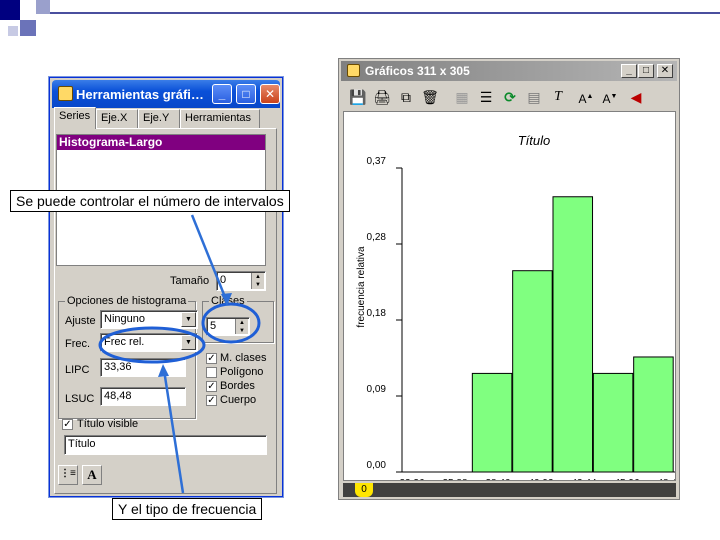  What do you see at coordinates (163, 370) in the screenshot?
I see `frequency-arrowhead` at bounding box center [163, 370].